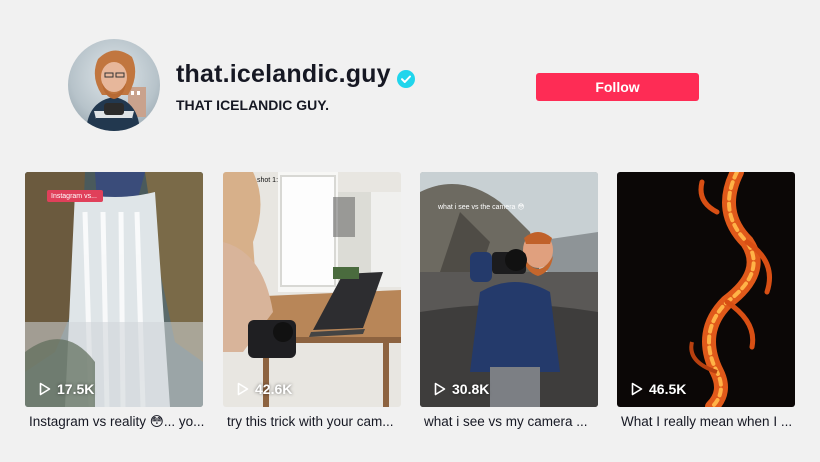 The image size is (820, 462). I want to click on video-thumbnail: Instagram vs... 17.5K, so click(114, 289).